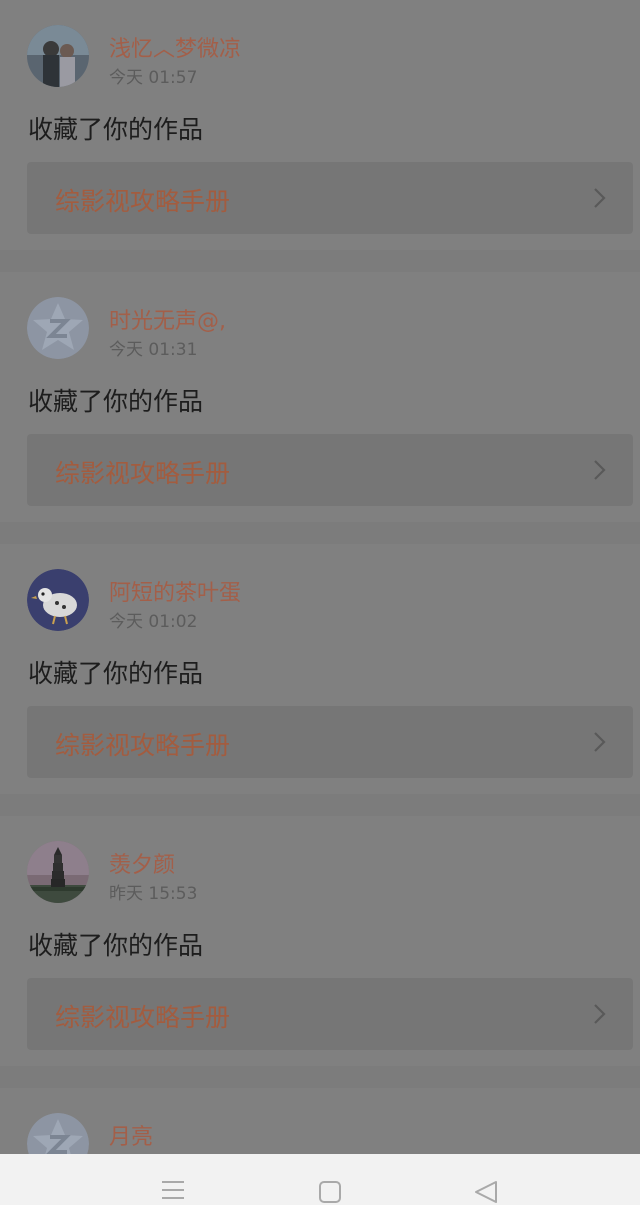  Describe the element at coordinates (167, 319) in the screenshot. I see `username: 时光无声@,` at that location.